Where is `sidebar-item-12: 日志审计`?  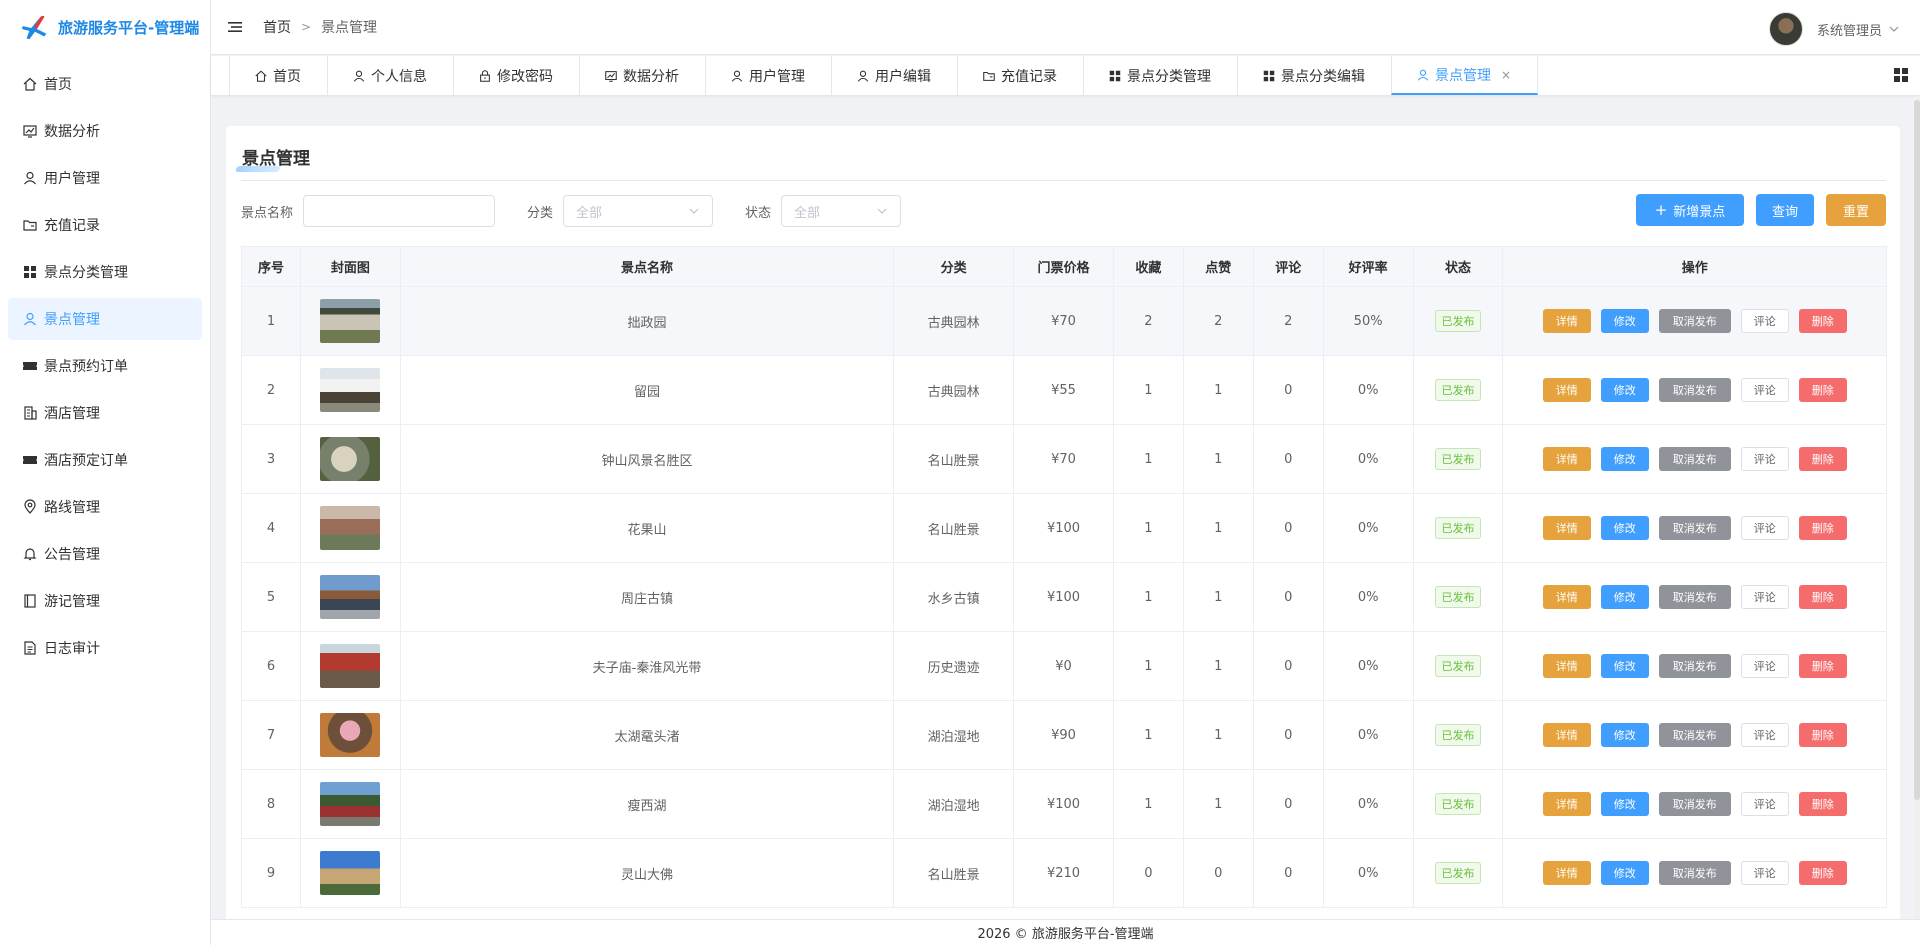 sidebar-item-12: 日志审计 is located at coordinates (105, 648).